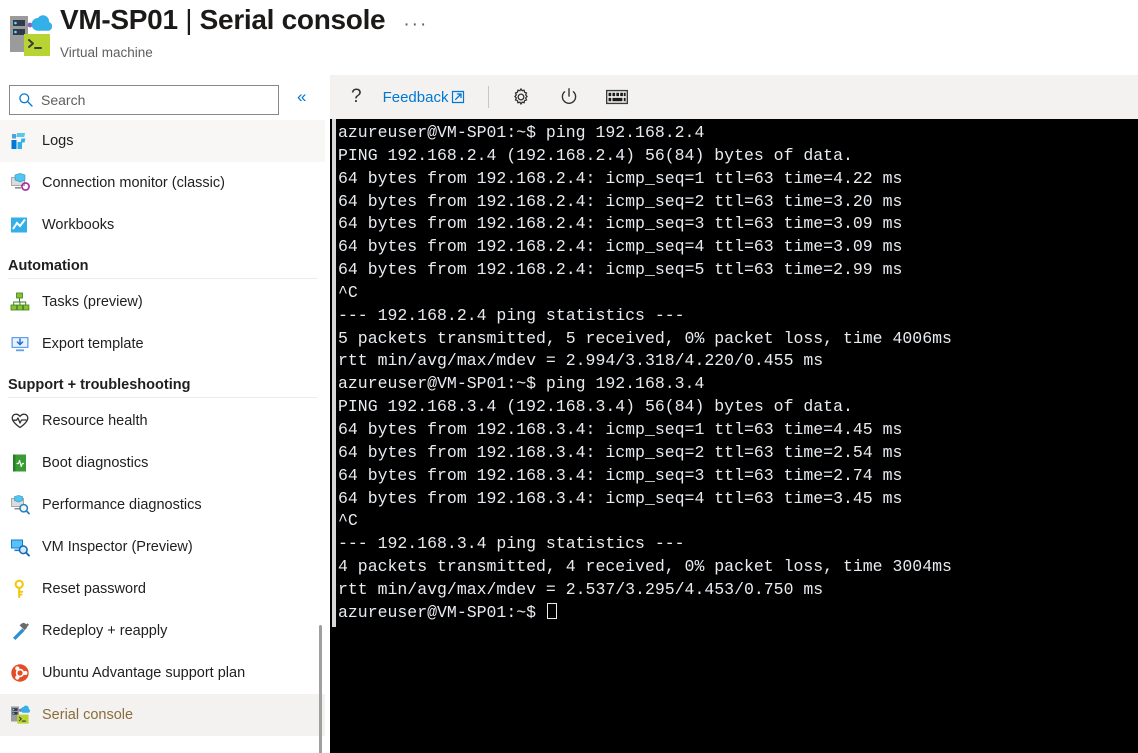 The image size is (1138, 753). Describe the element at coordinates (18, 141) in the screenshot. I see `logs-icon` at that location.